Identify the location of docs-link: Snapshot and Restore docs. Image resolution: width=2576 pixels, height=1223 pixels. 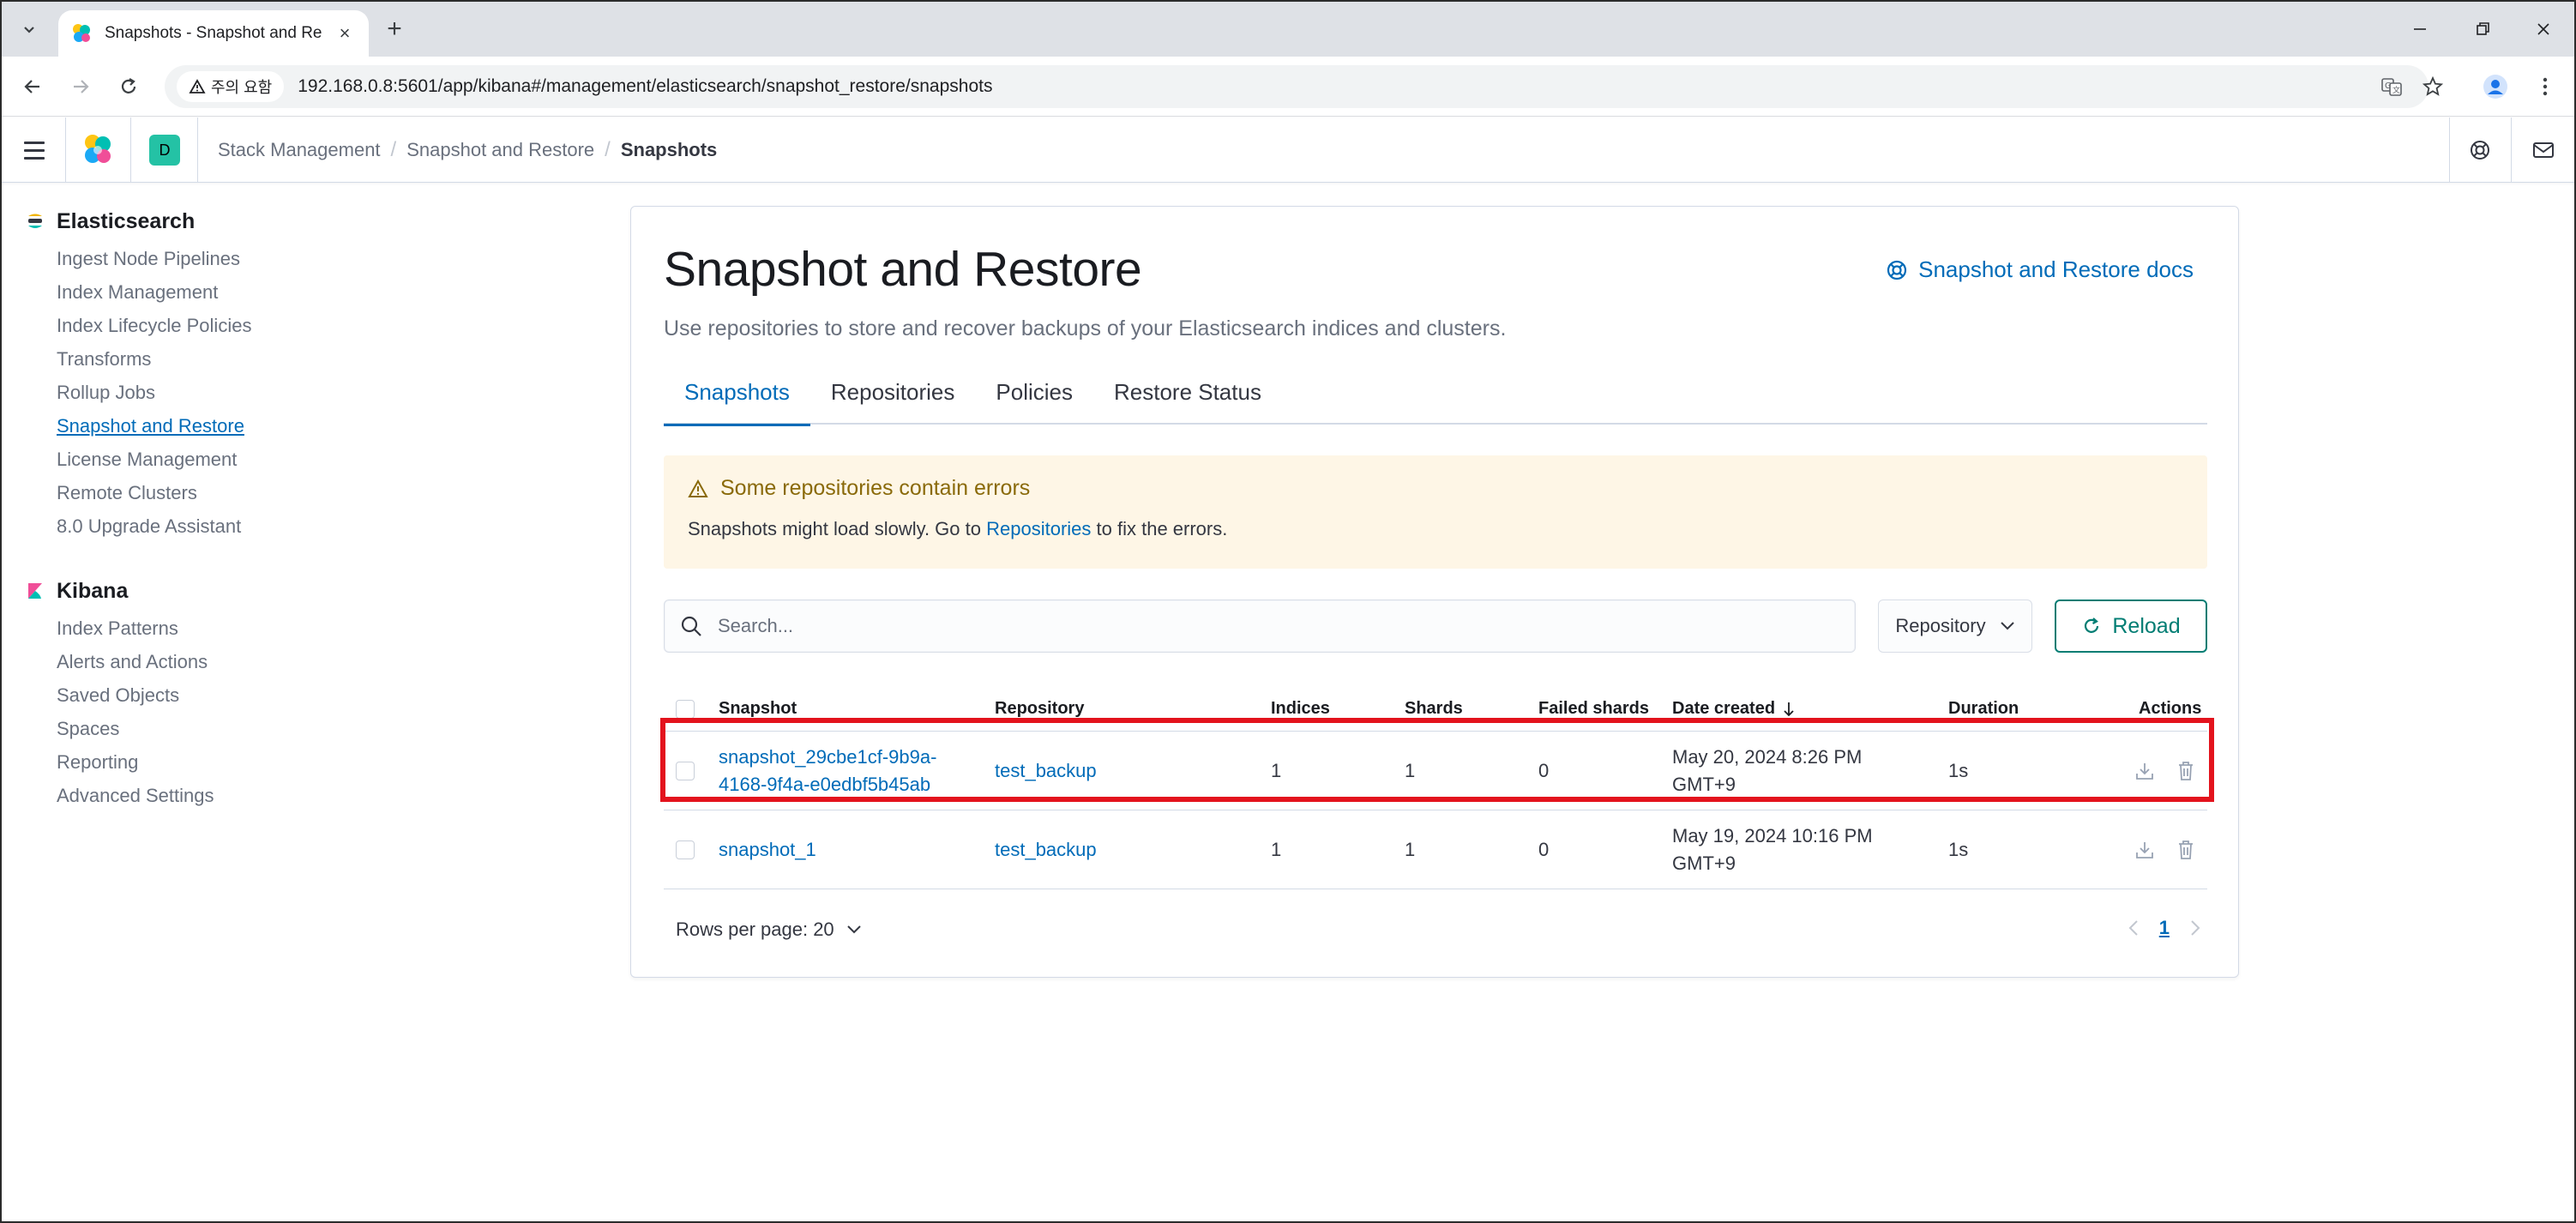
(2040, 269).